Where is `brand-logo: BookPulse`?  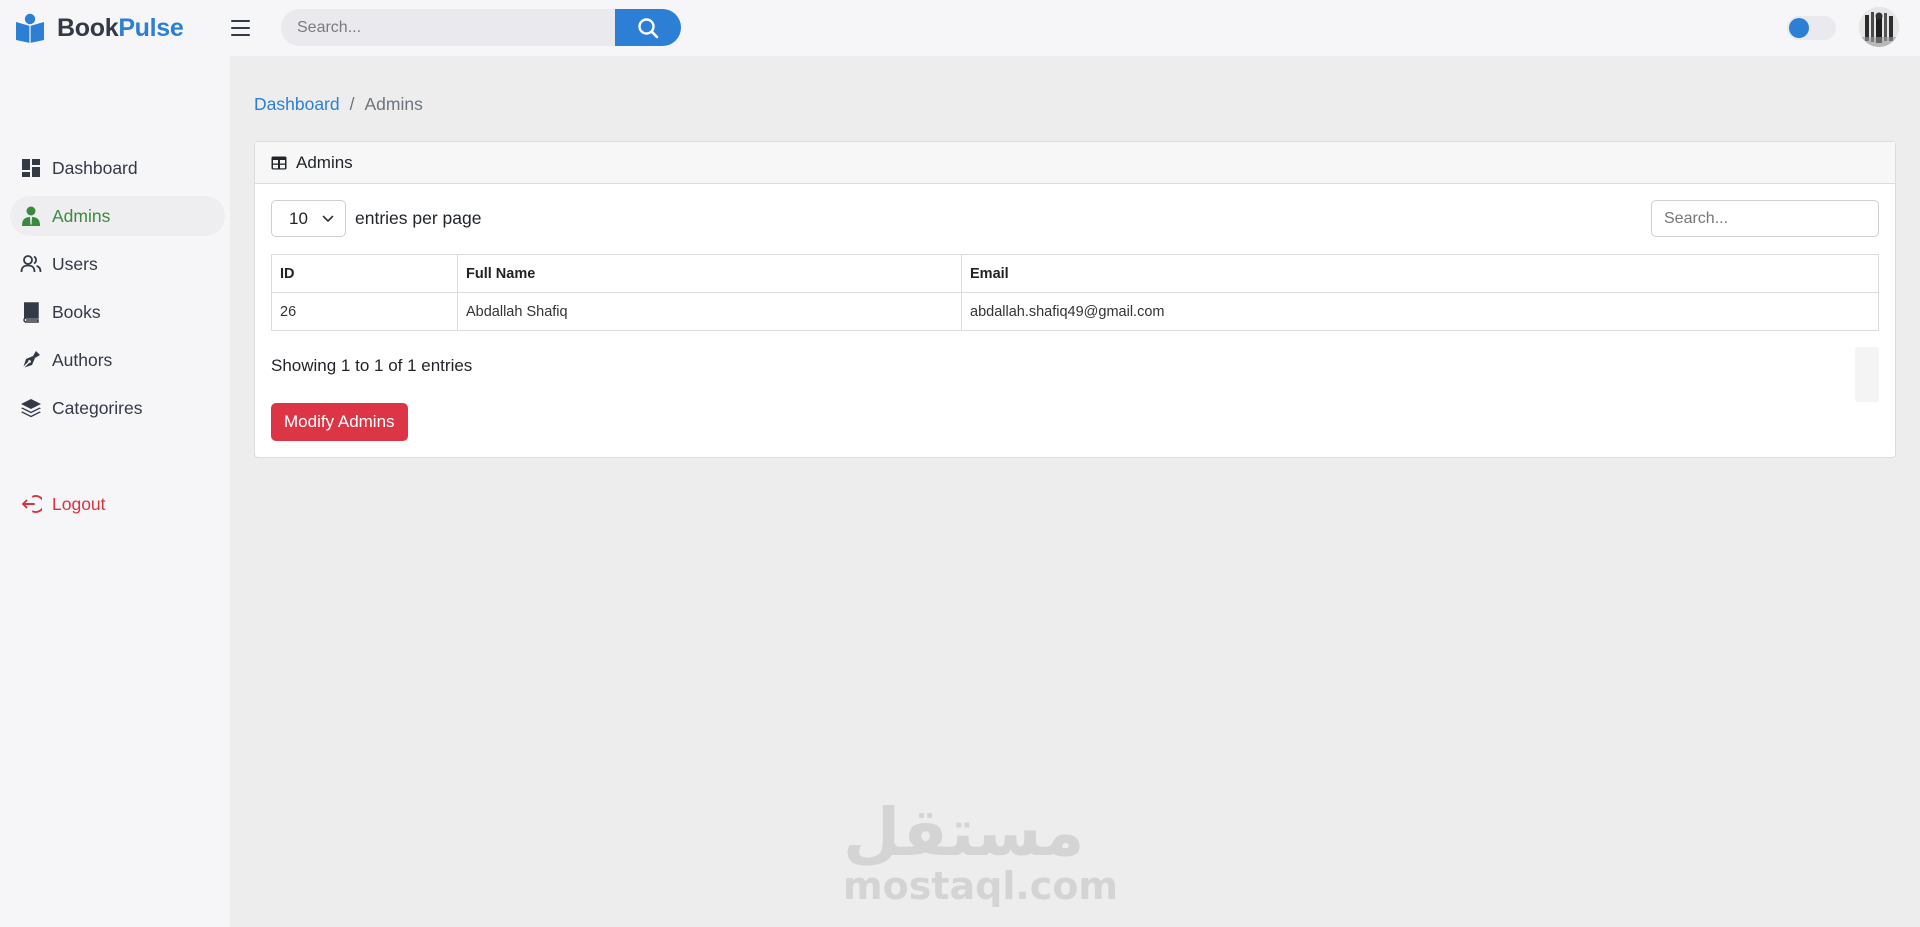 brand-logo: BookPulse is located at coordinates (99, 28).